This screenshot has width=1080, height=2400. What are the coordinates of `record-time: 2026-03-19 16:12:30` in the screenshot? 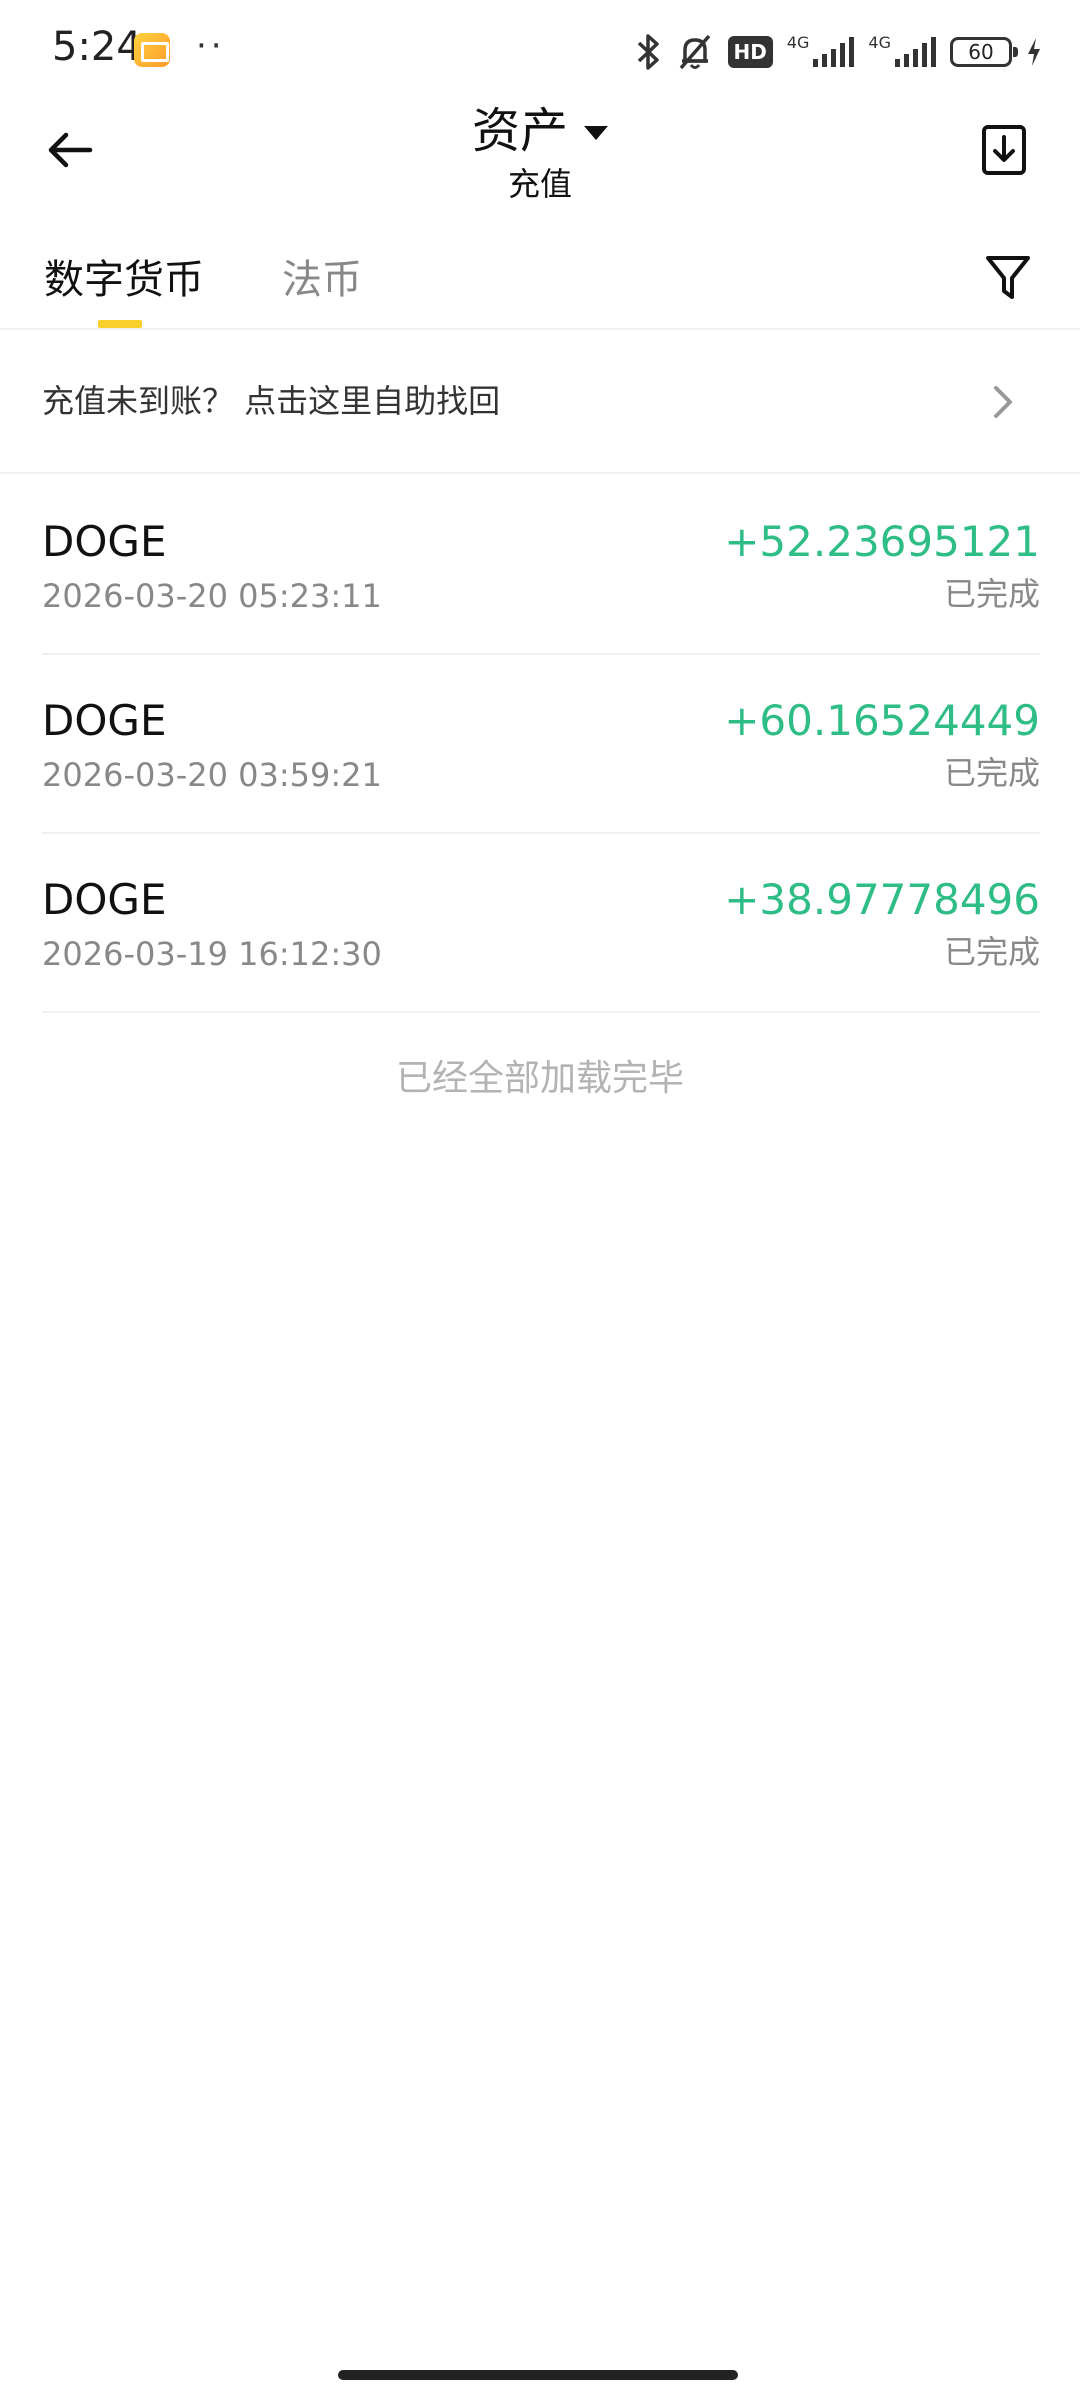 It's located at (212, 954).